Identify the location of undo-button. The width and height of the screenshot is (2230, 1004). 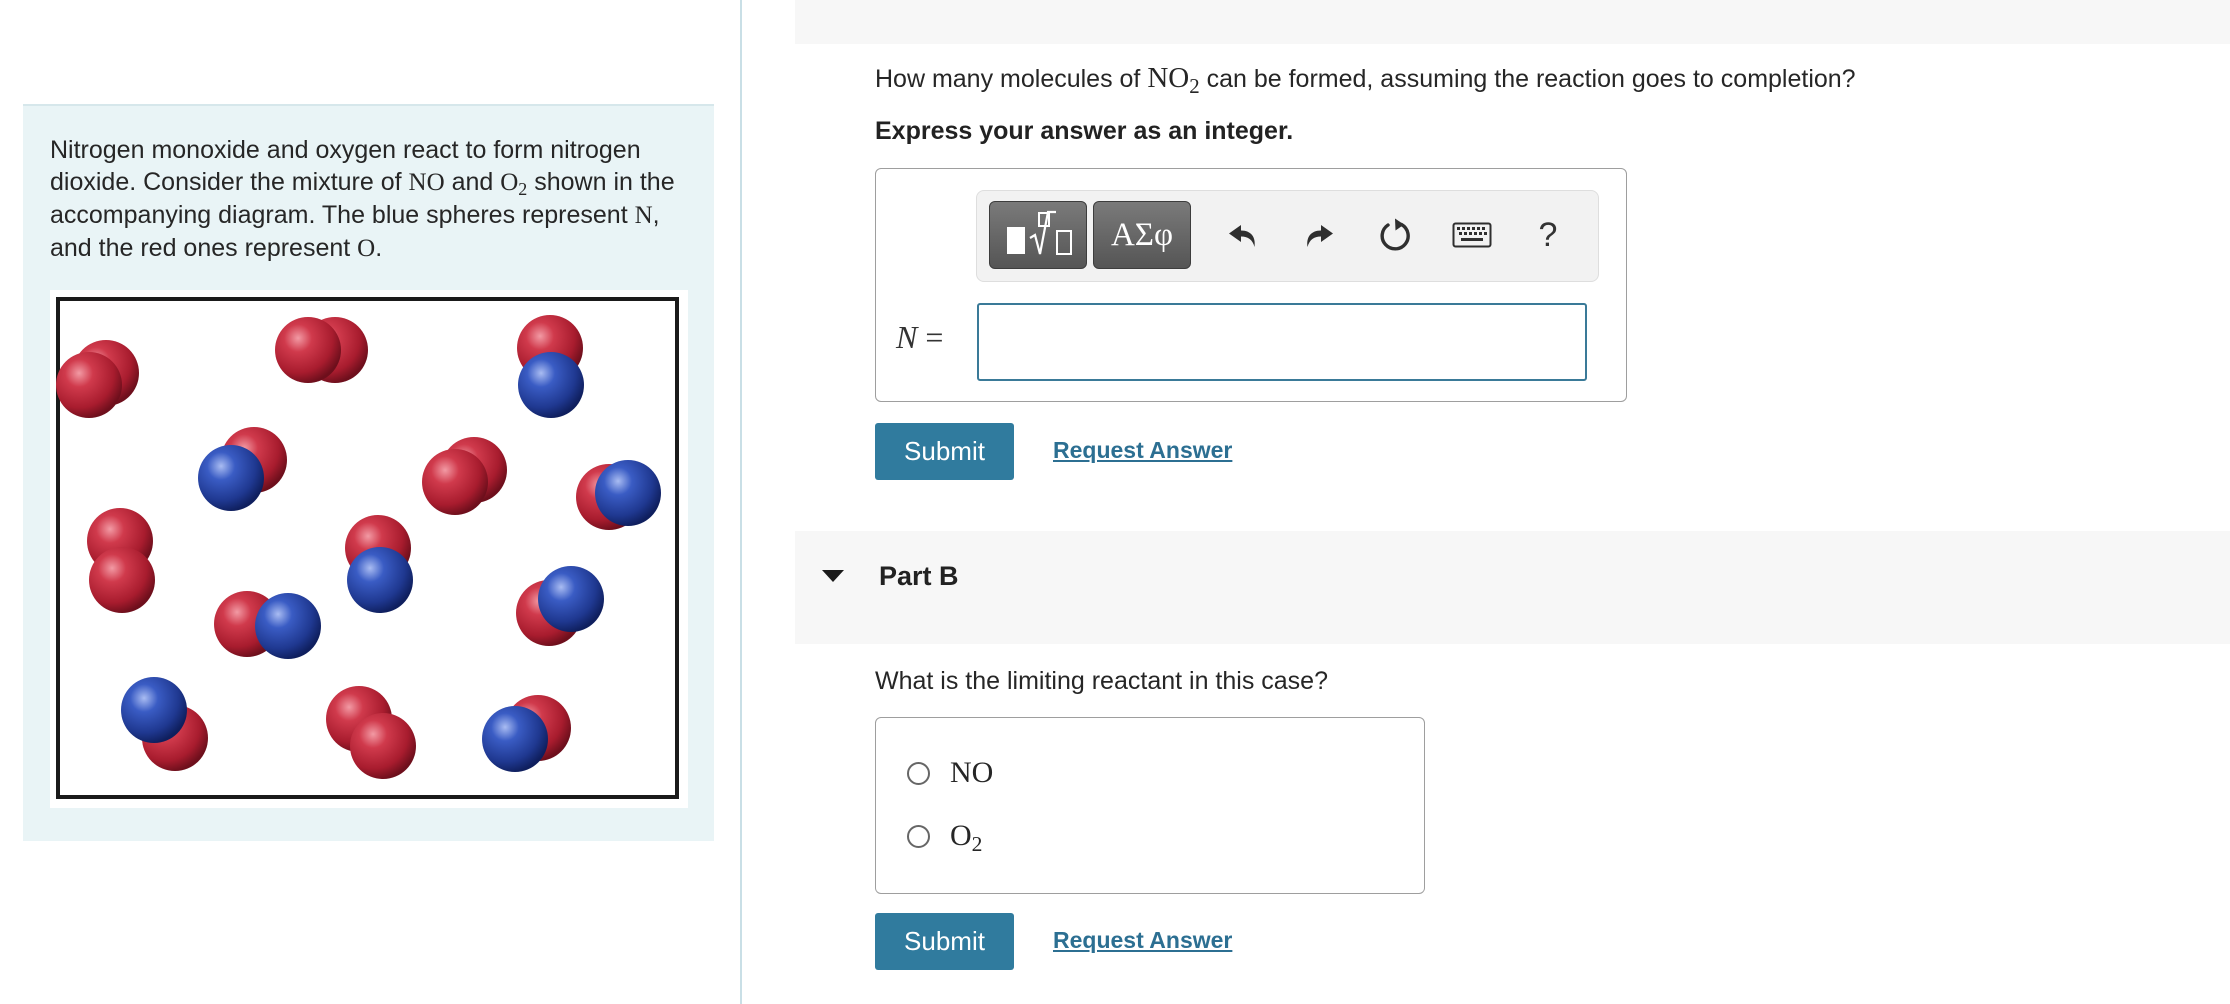
(1243, 235).